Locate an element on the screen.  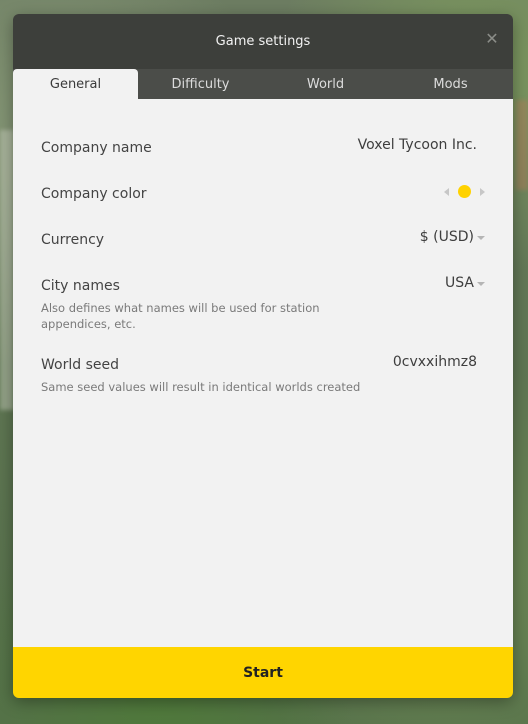
background-building is located at coordinates (522, 145).